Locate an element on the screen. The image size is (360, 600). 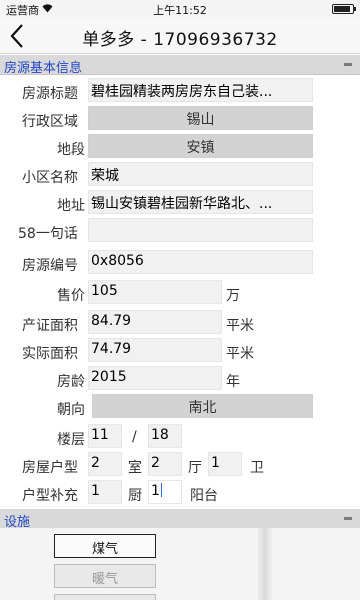
row-actual-area: 实际面积 74.79 平米 is located at coordinates (180, 352).